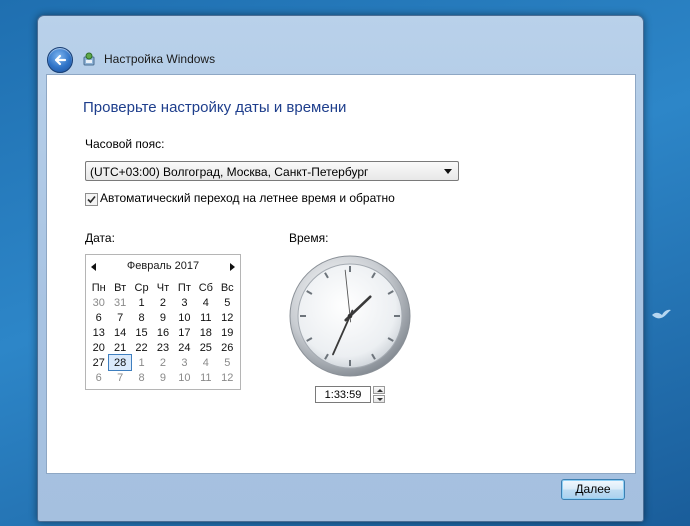 Image resolution: width=690 pixels, height=526 pixels. What do you see at coordinates (141, 287) in the screenshot?
I see `weekday-header: Ср` at bounding box center [141, 287].